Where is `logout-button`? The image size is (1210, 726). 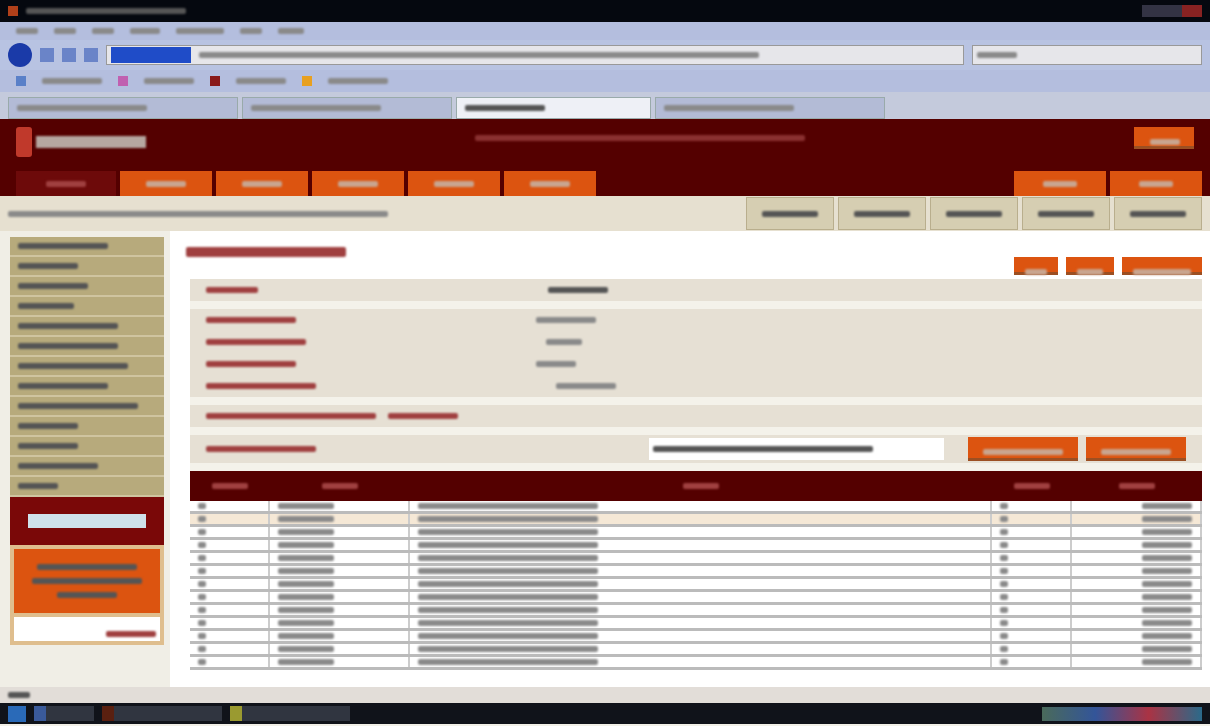
logout-button is located at coordinates (1164, 138).